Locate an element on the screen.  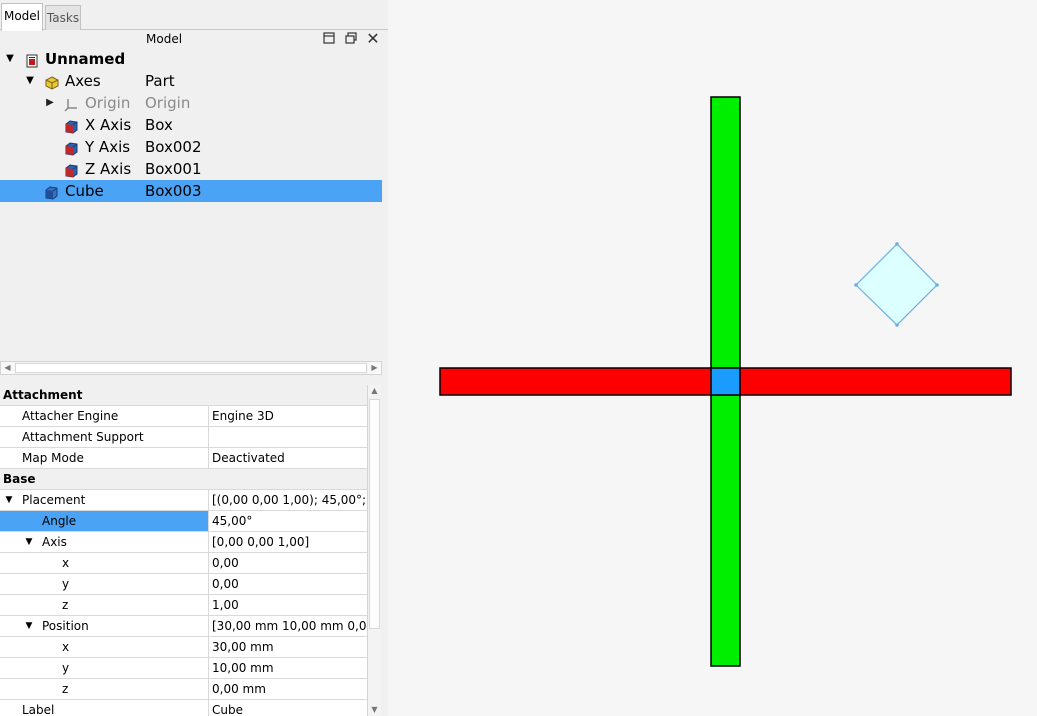
tree-item-x-axis: X Axis Box is located at coordinates (191, 125).